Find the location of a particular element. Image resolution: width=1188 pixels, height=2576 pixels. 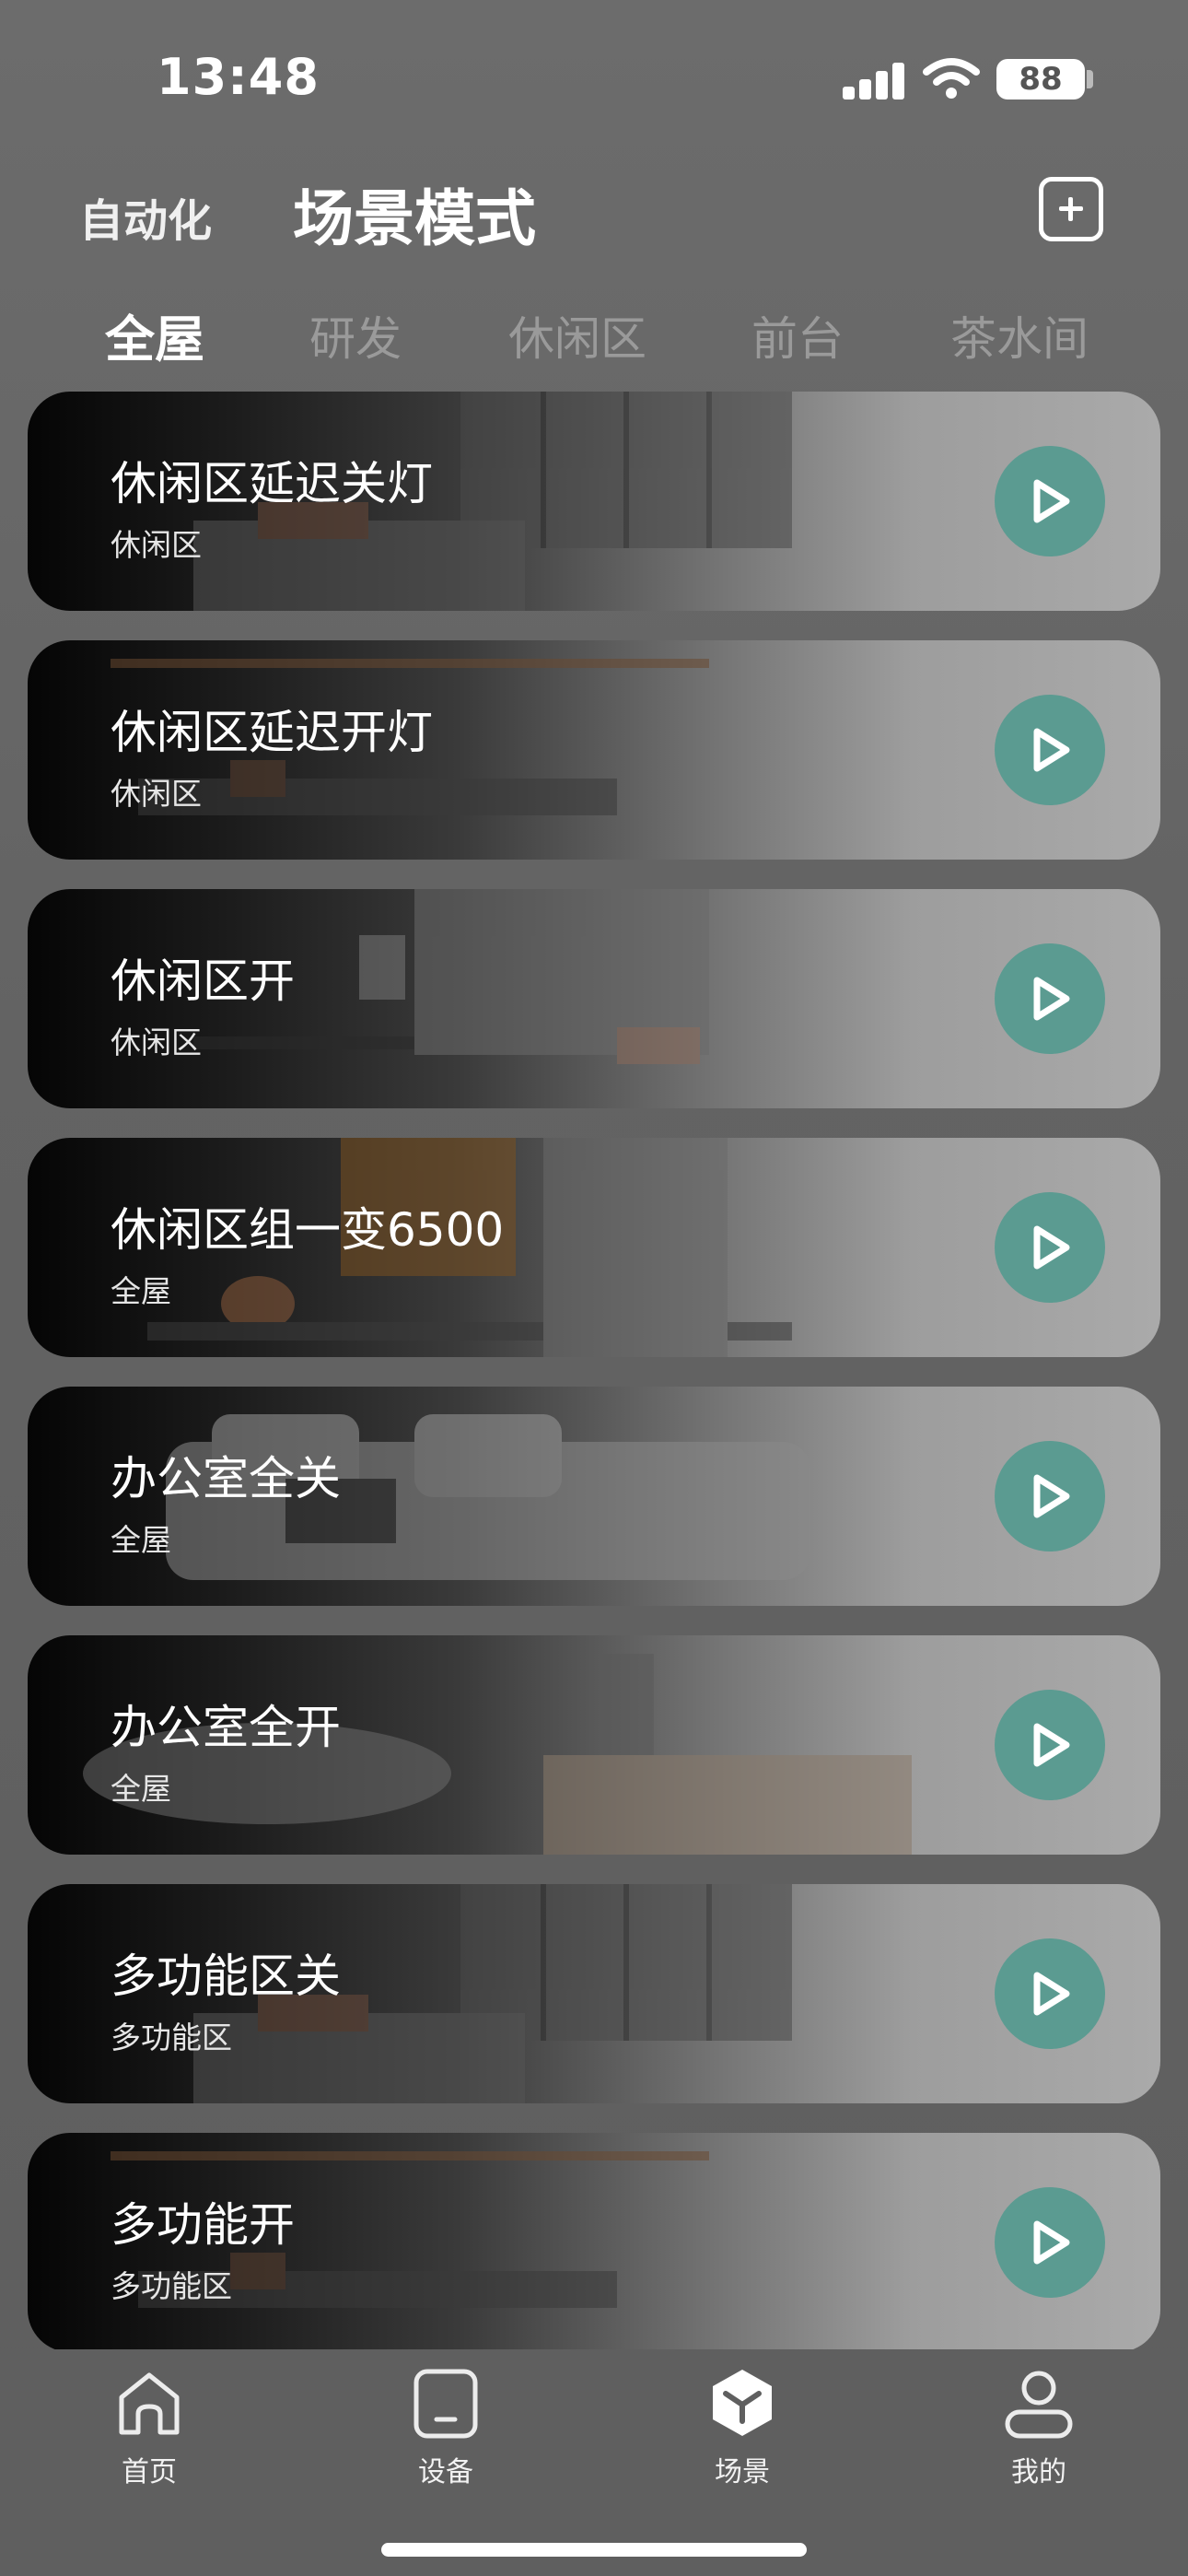

nav-label-home: 首页 is located at coordinates (149, 2472).